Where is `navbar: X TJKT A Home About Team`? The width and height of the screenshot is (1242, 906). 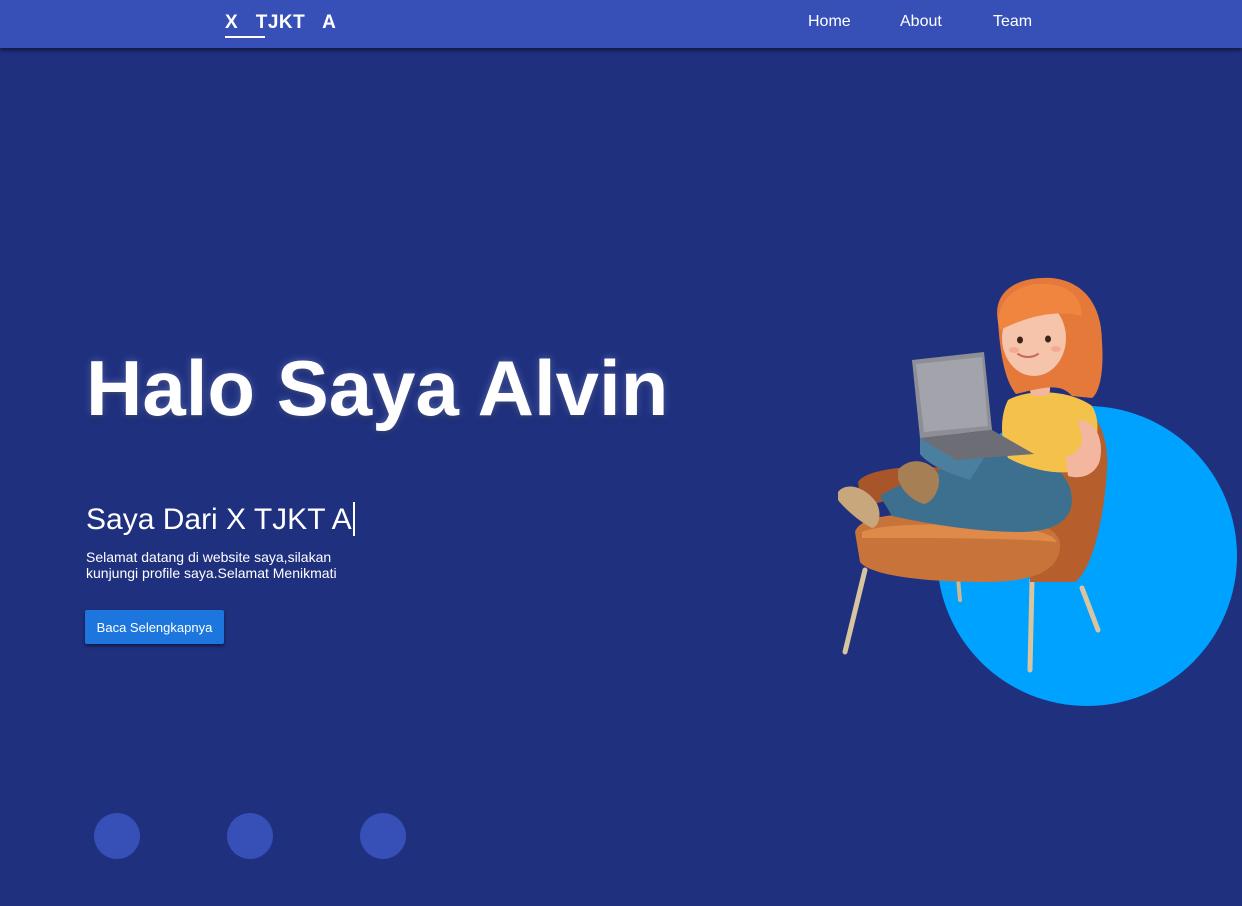 navbar: X TJKT A Home About Team is located at coordinates (621, 24).